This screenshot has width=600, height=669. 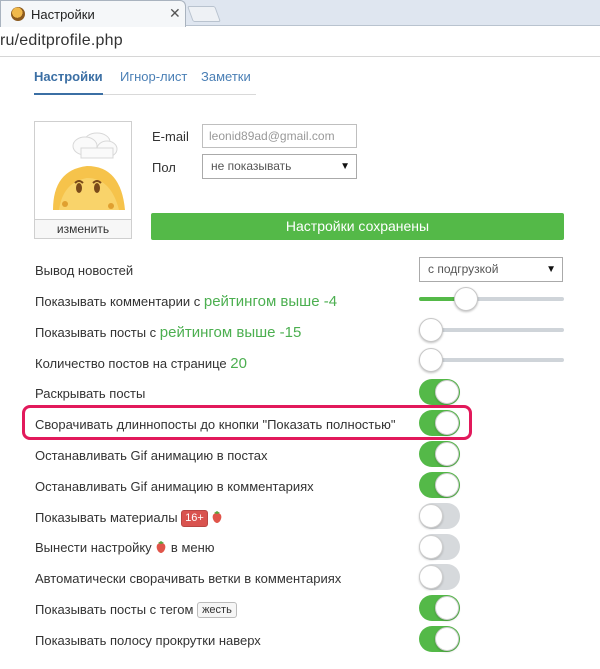 What do you see at coordinates (300, 42) in the screenshot?
I see `address-bar: ru/editprofile.php` at bounding box center [300, 42].